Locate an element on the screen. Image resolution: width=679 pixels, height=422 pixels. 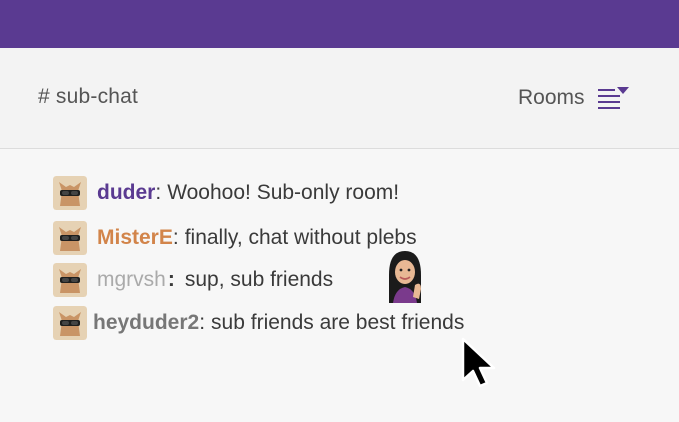
list-dropdown-icon is located at coordinates (613, 98).